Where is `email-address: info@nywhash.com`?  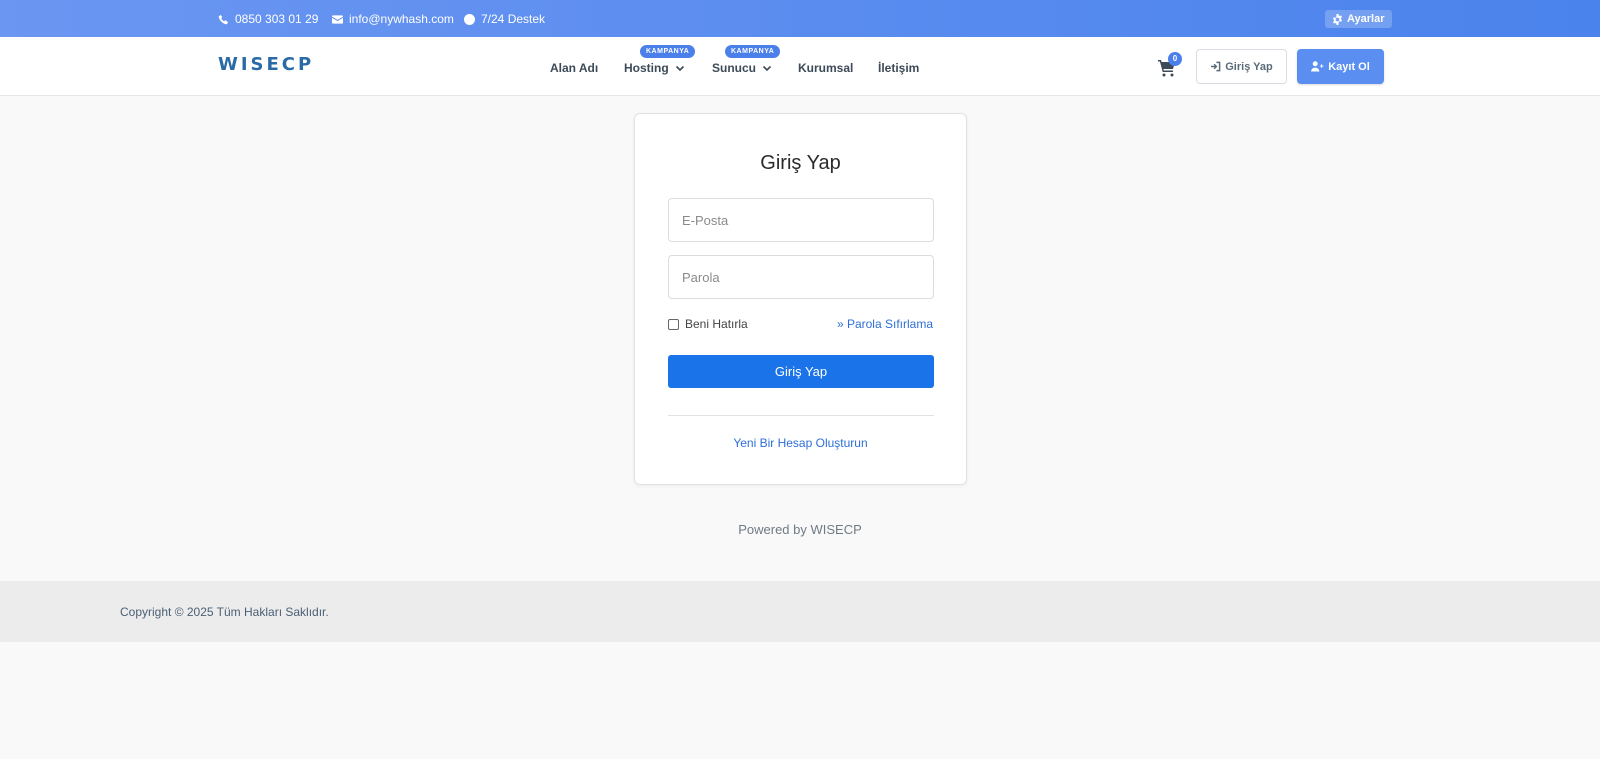
email-address: info@nywhash.com is located at coordinates (401, 19).